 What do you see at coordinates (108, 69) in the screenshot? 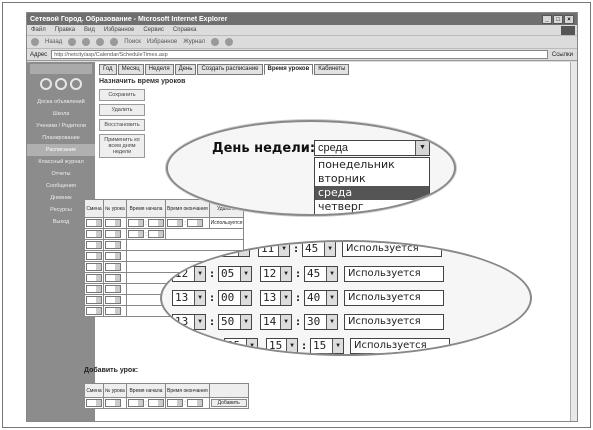
I see `tab-year: Год` at bounding box center [108, 69].